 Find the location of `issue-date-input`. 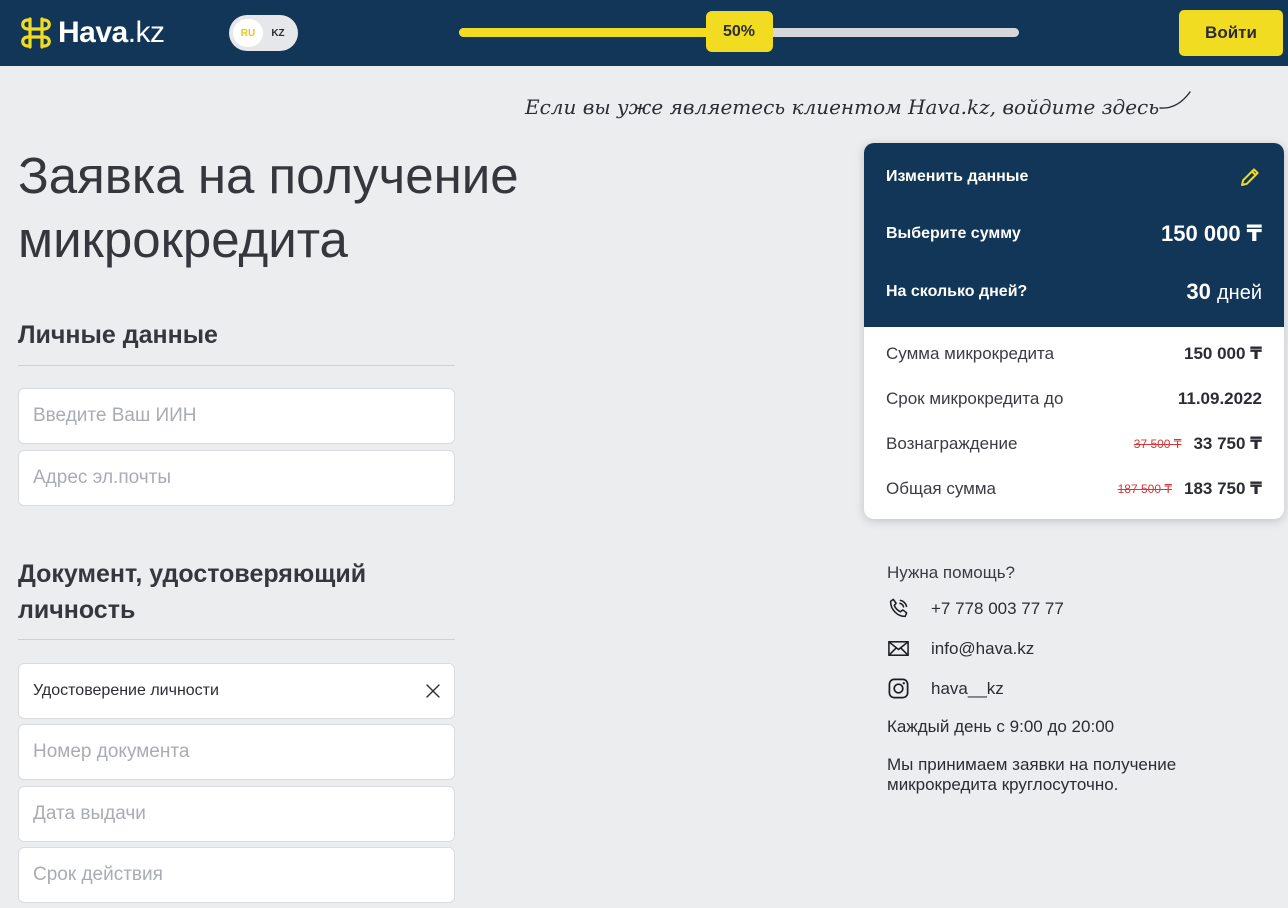

issue-date-input is located at coordinates (236, 814).